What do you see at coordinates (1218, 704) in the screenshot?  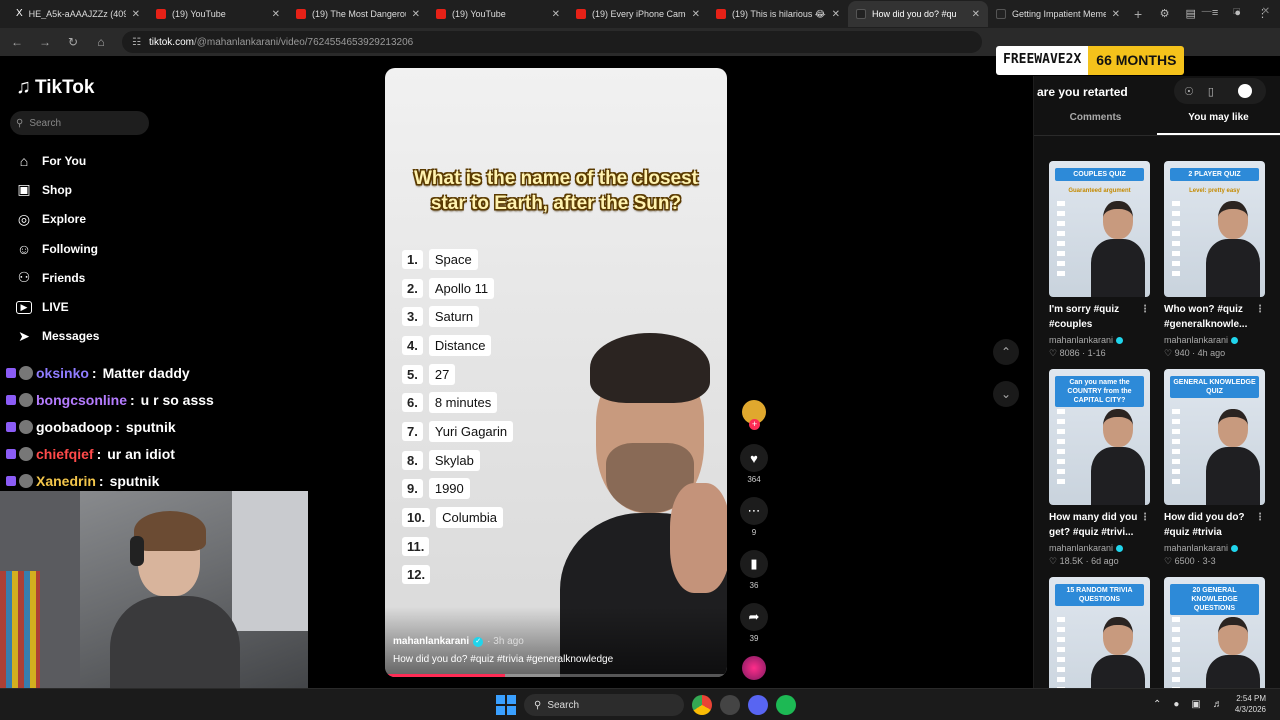 I see `volume-icon: ♬` at bounding box center [1218, 704].